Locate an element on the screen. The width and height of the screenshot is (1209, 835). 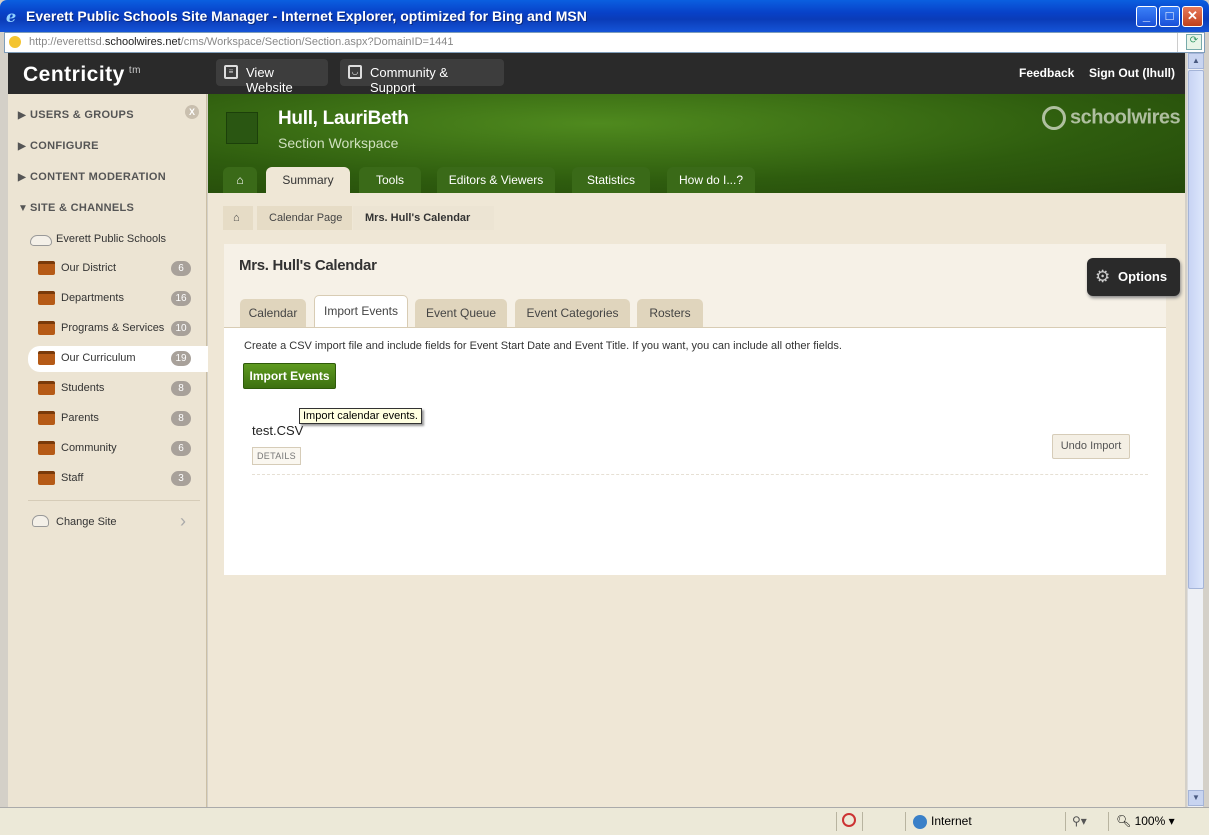
row-divider is located at coordinates (700, 474).